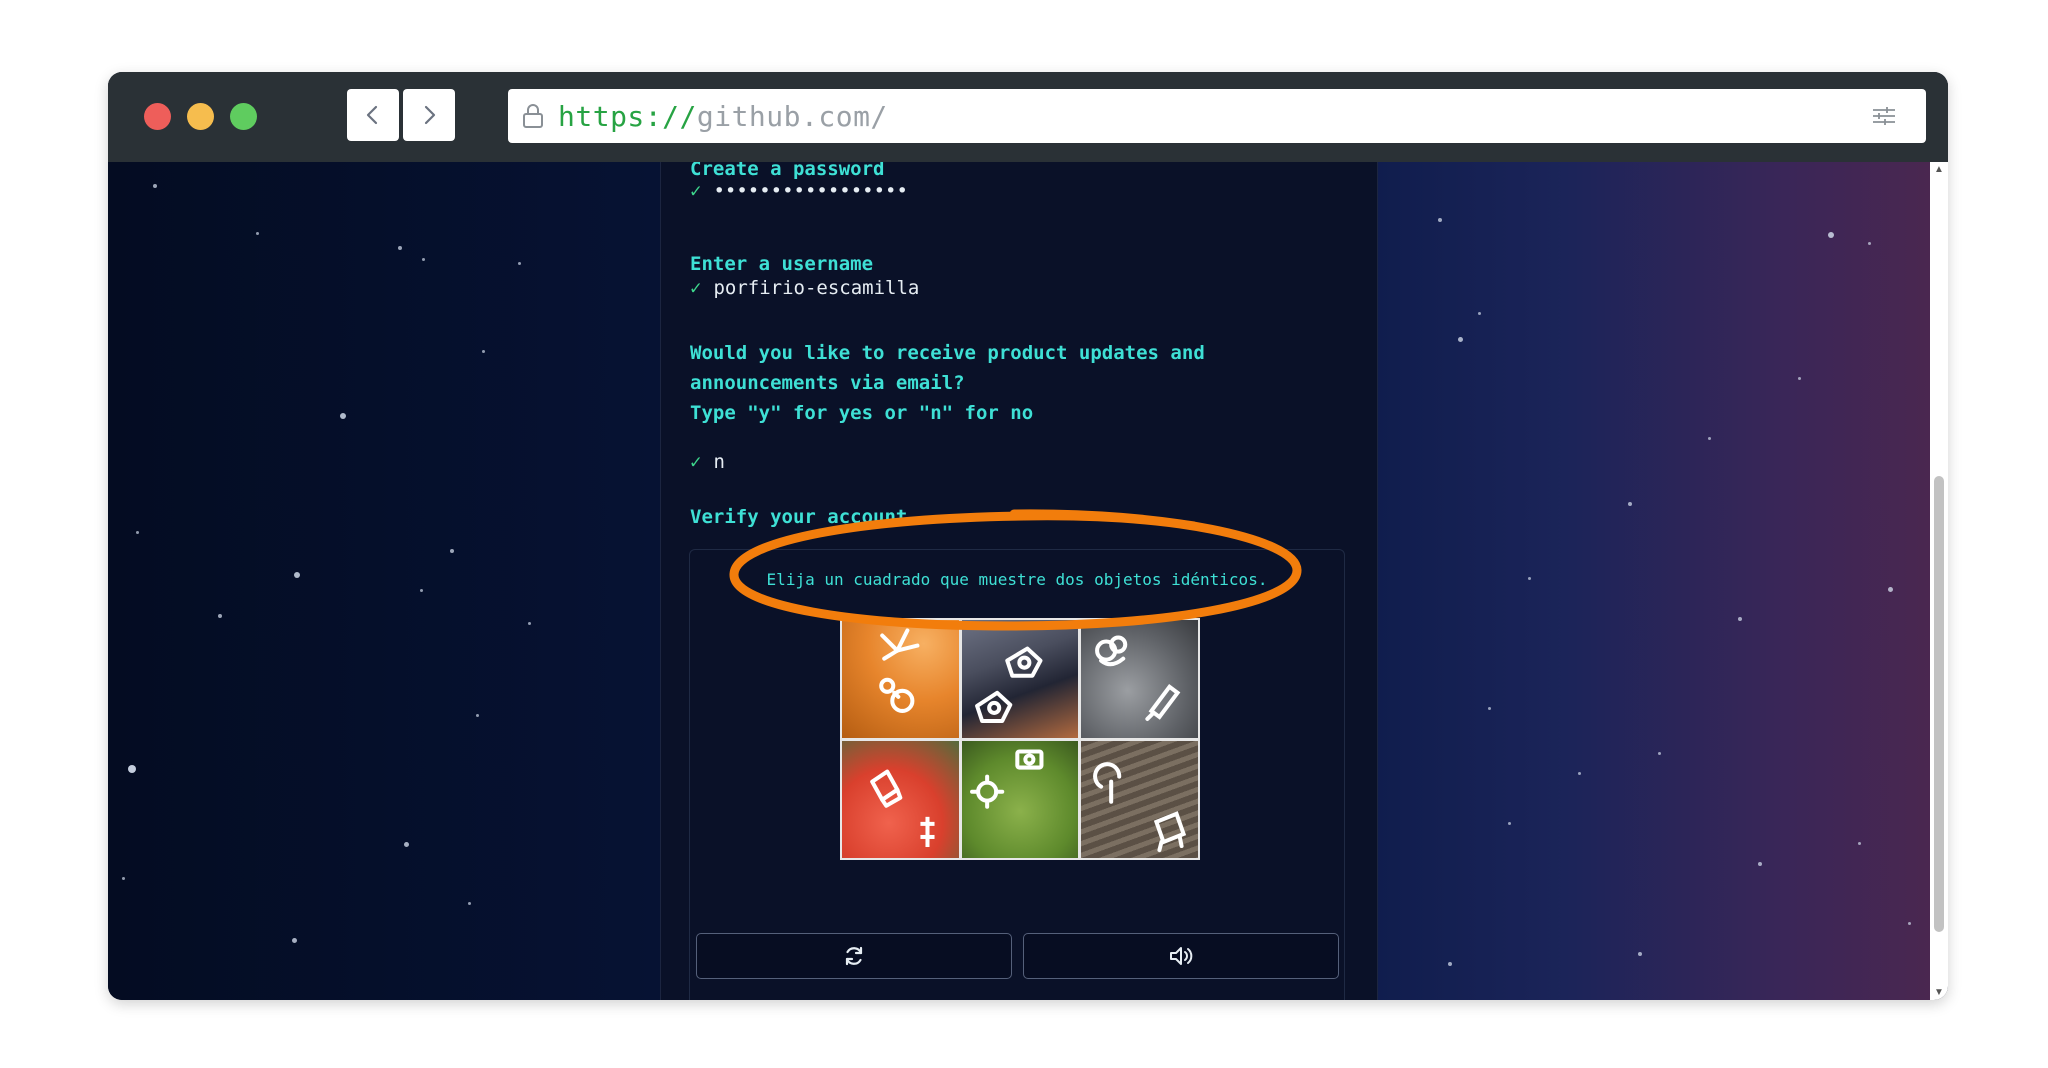 Image resolution: width=2048 pixels, height=1068 pixels. Describe the element at coordinates (862, 413) in the screenshot. I see `updates-label-line3: Type "y" for yes or "n" for no` at that location.